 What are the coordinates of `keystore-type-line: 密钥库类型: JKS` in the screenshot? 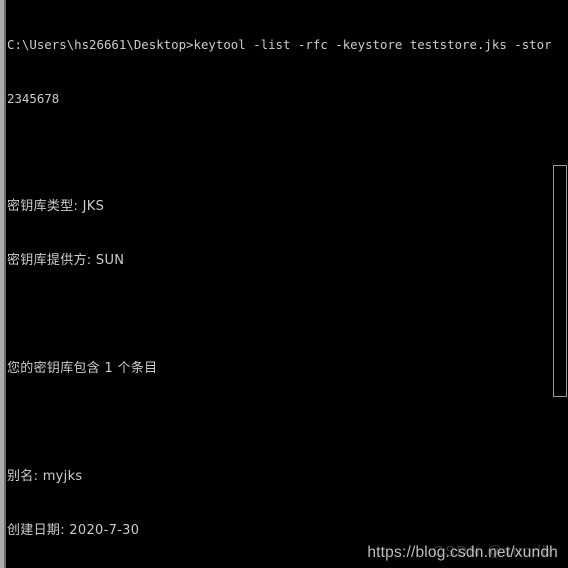 It's located at (56, 206).